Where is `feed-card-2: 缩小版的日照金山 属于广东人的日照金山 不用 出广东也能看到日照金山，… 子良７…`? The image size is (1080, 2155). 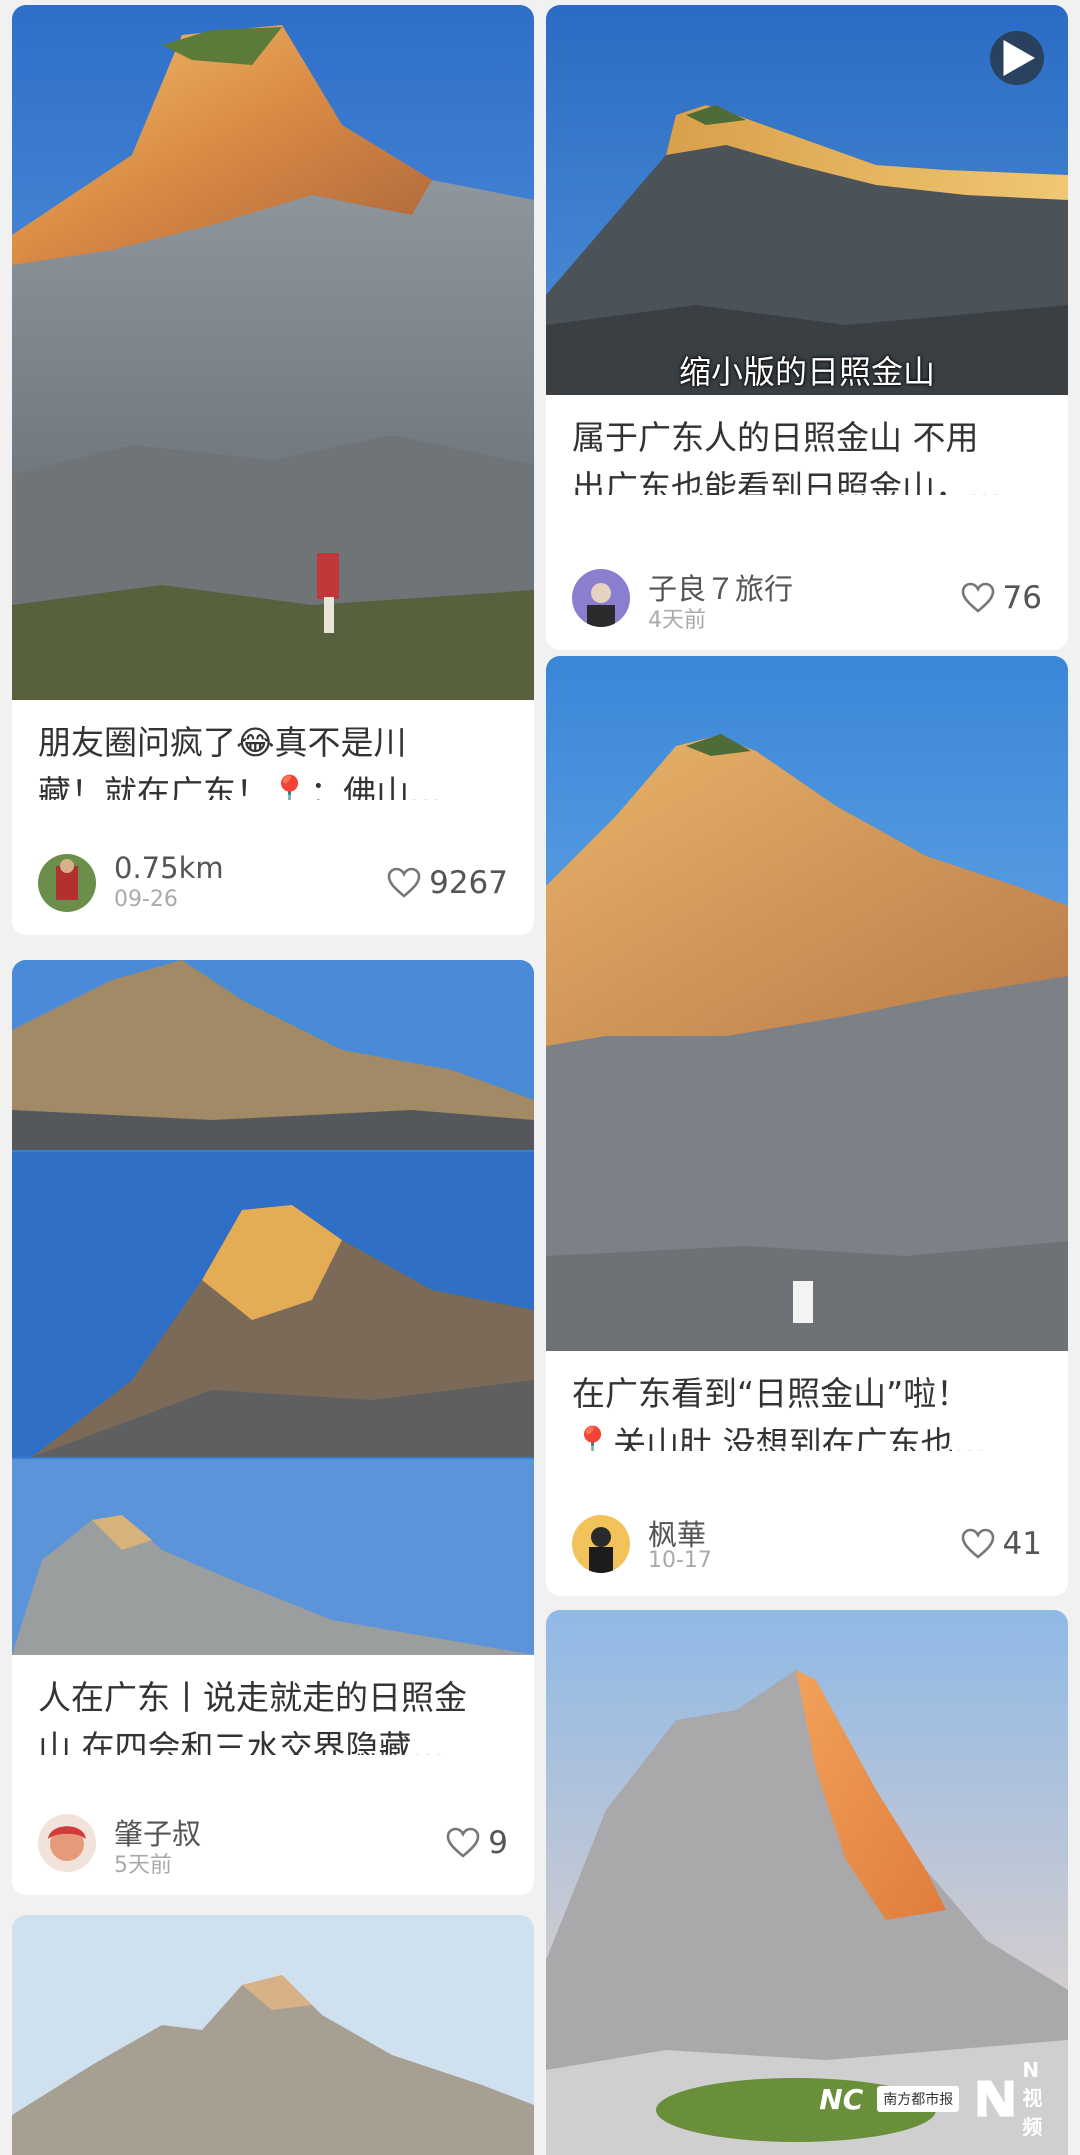 feed-card-2: 缩小版的日照金山 属于广东人的日照金山 不用 出广东也能看到日照金山，… 子良７… is located at coordinates (807, 327).